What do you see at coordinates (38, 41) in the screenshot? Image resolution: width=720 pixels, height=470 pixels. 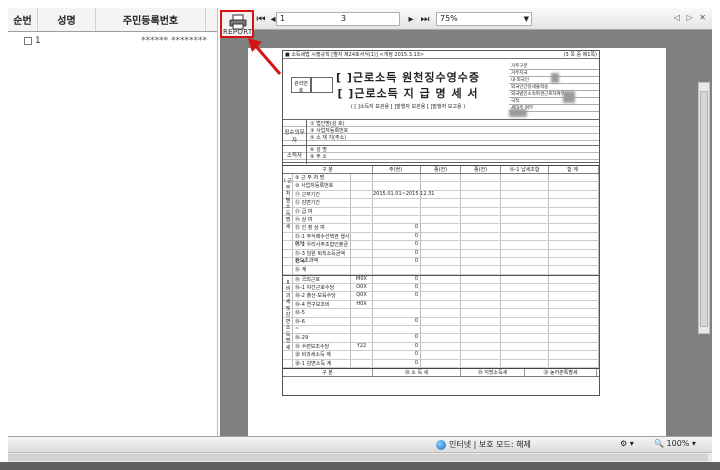 I see `row-number: 1` at bounding box center [38, 41].